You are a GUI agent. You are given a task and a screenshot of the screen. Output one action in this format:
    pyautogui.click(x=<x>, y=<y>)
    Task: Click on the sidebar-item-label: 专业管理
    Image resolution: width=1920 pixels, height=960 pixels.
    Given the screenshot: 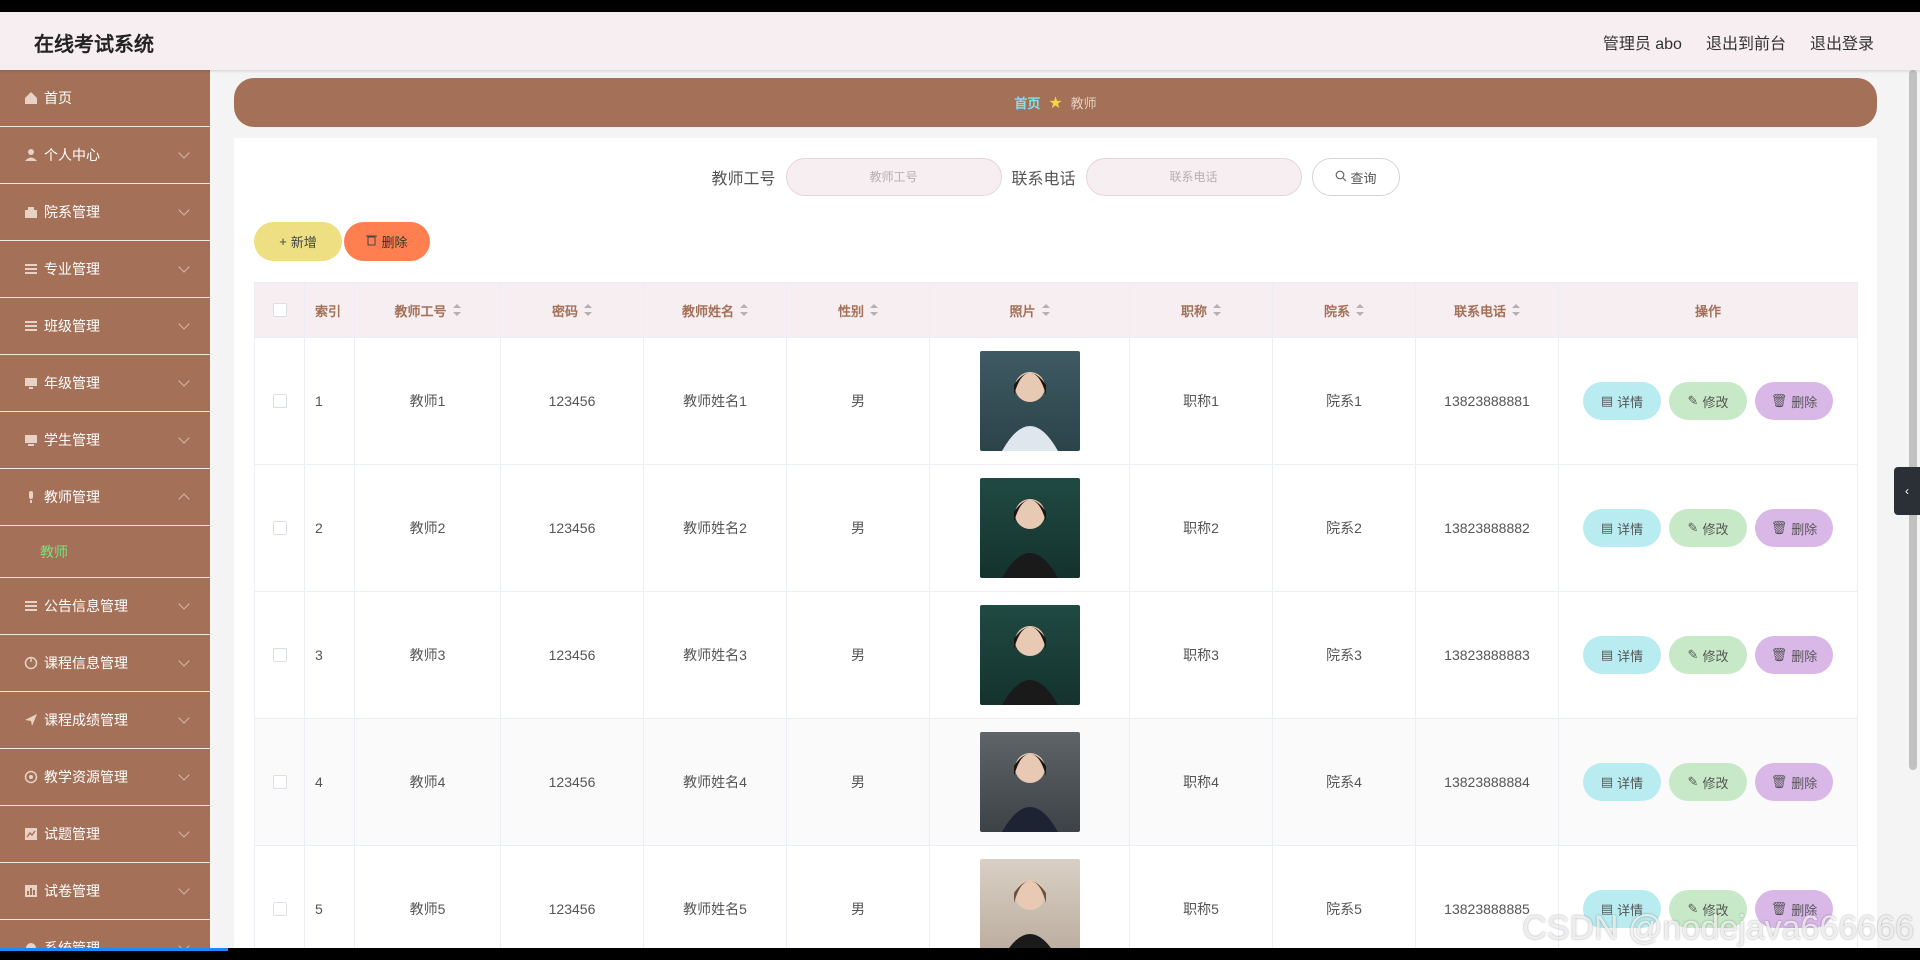 What is the action you would take?
    pyautogui.click(x=72, y=269)
    